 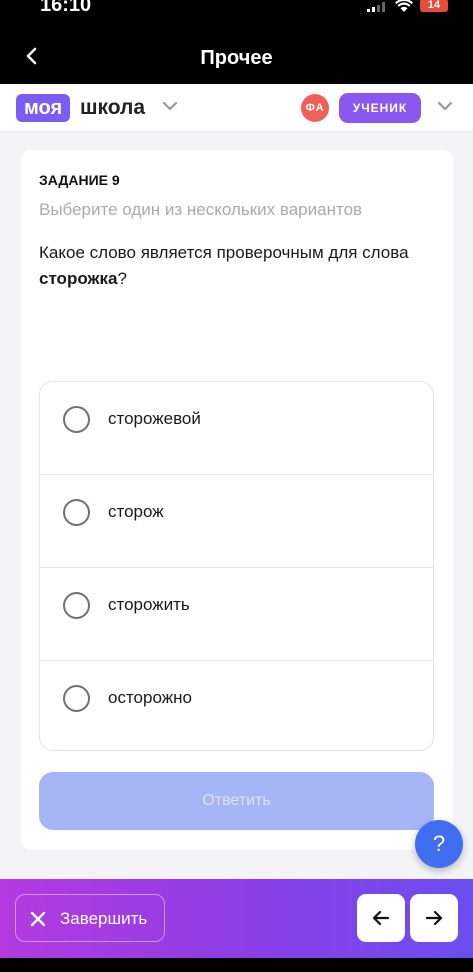 What do you see at coordinates (439, 844) in the screenshot?
I see `help-button: ?` at bounding box center [439, 844].